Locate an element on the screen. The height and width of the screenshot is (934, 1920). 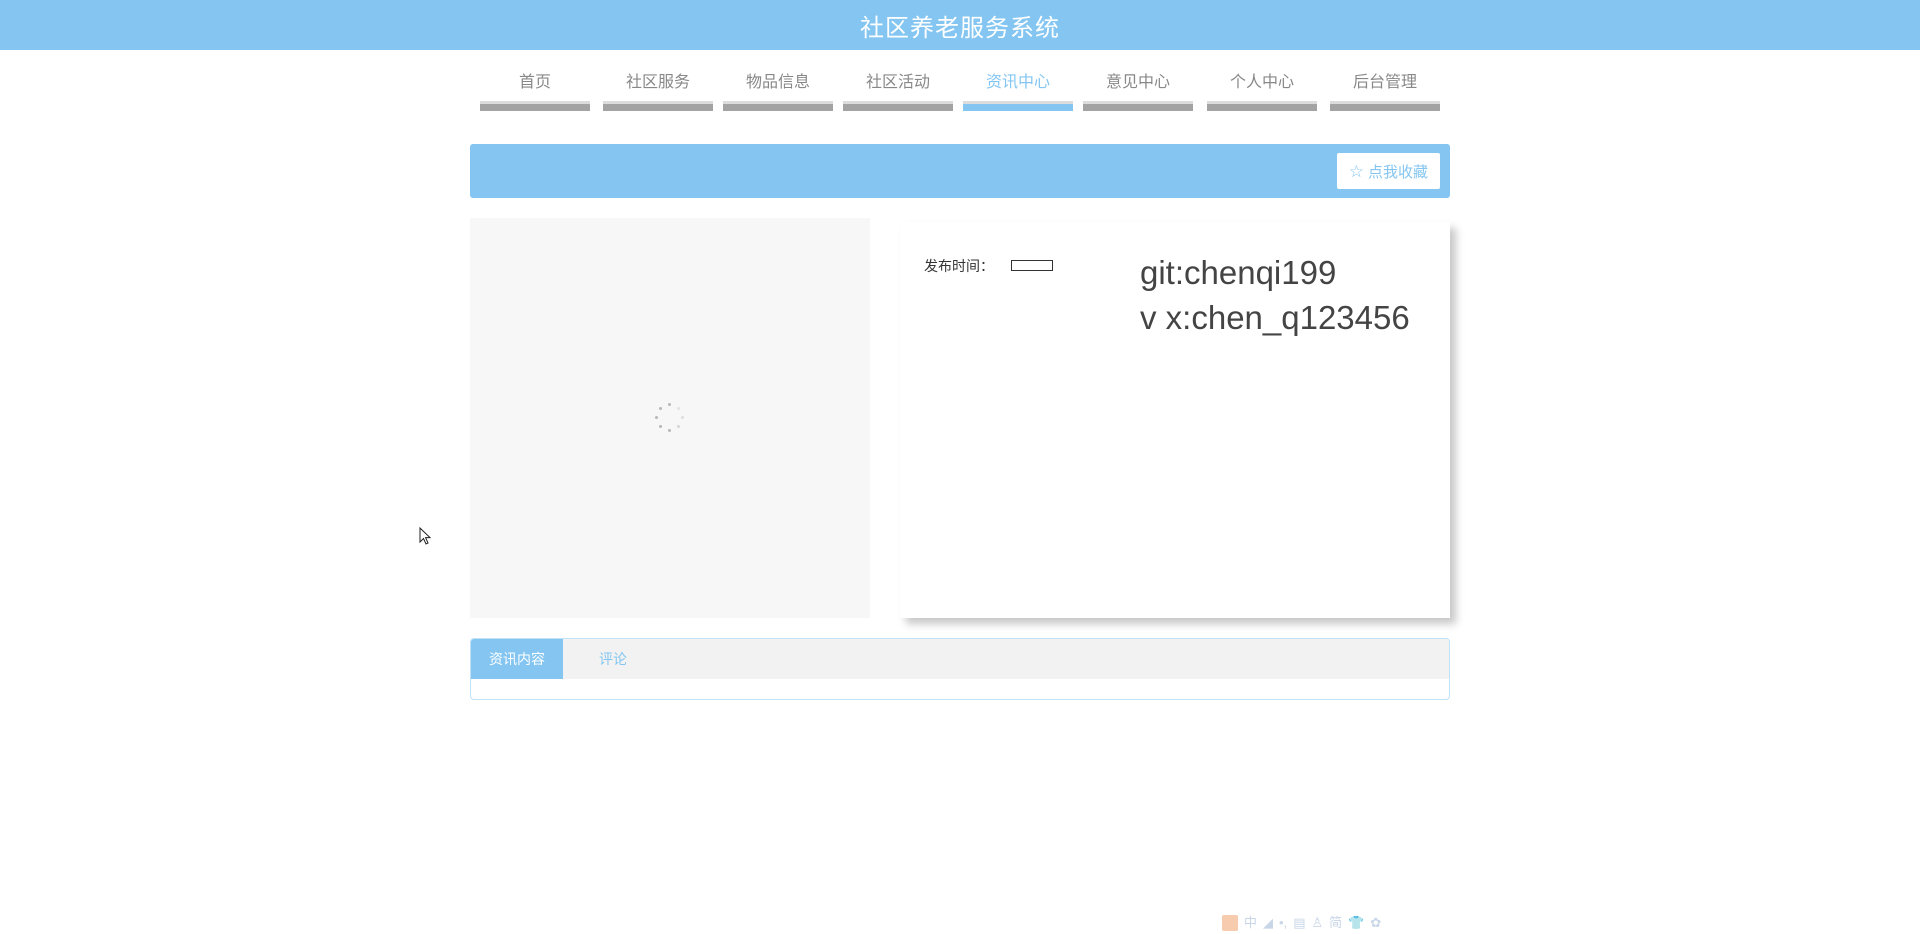
tab-comments: 评论 is located at coordinates (604, 659).